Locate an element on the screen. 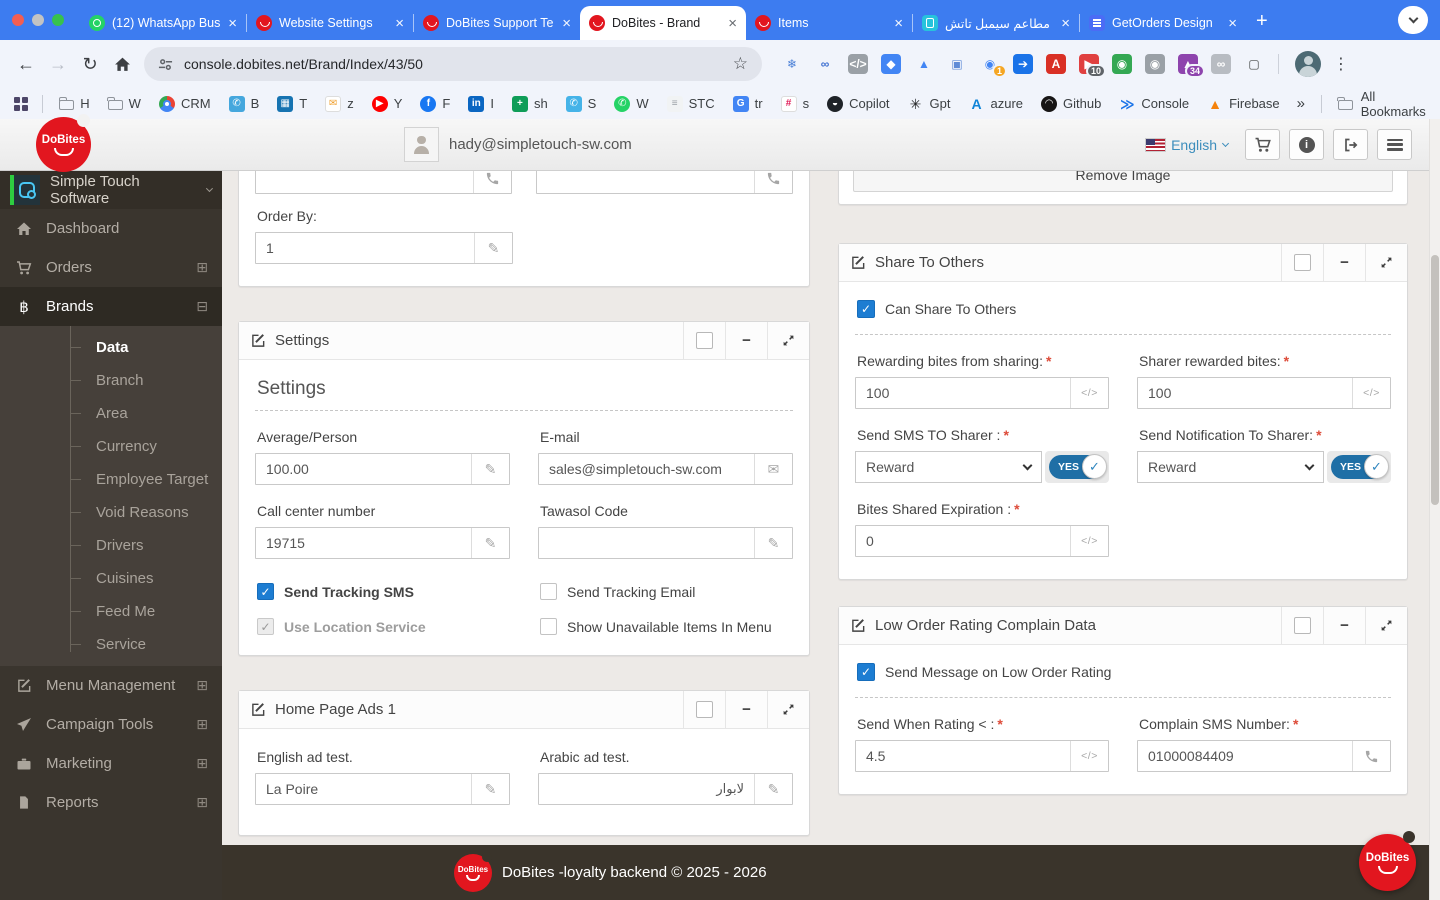 This screenshot has width=1440, height=900. cart-button is located at coordinates (1262, 144).